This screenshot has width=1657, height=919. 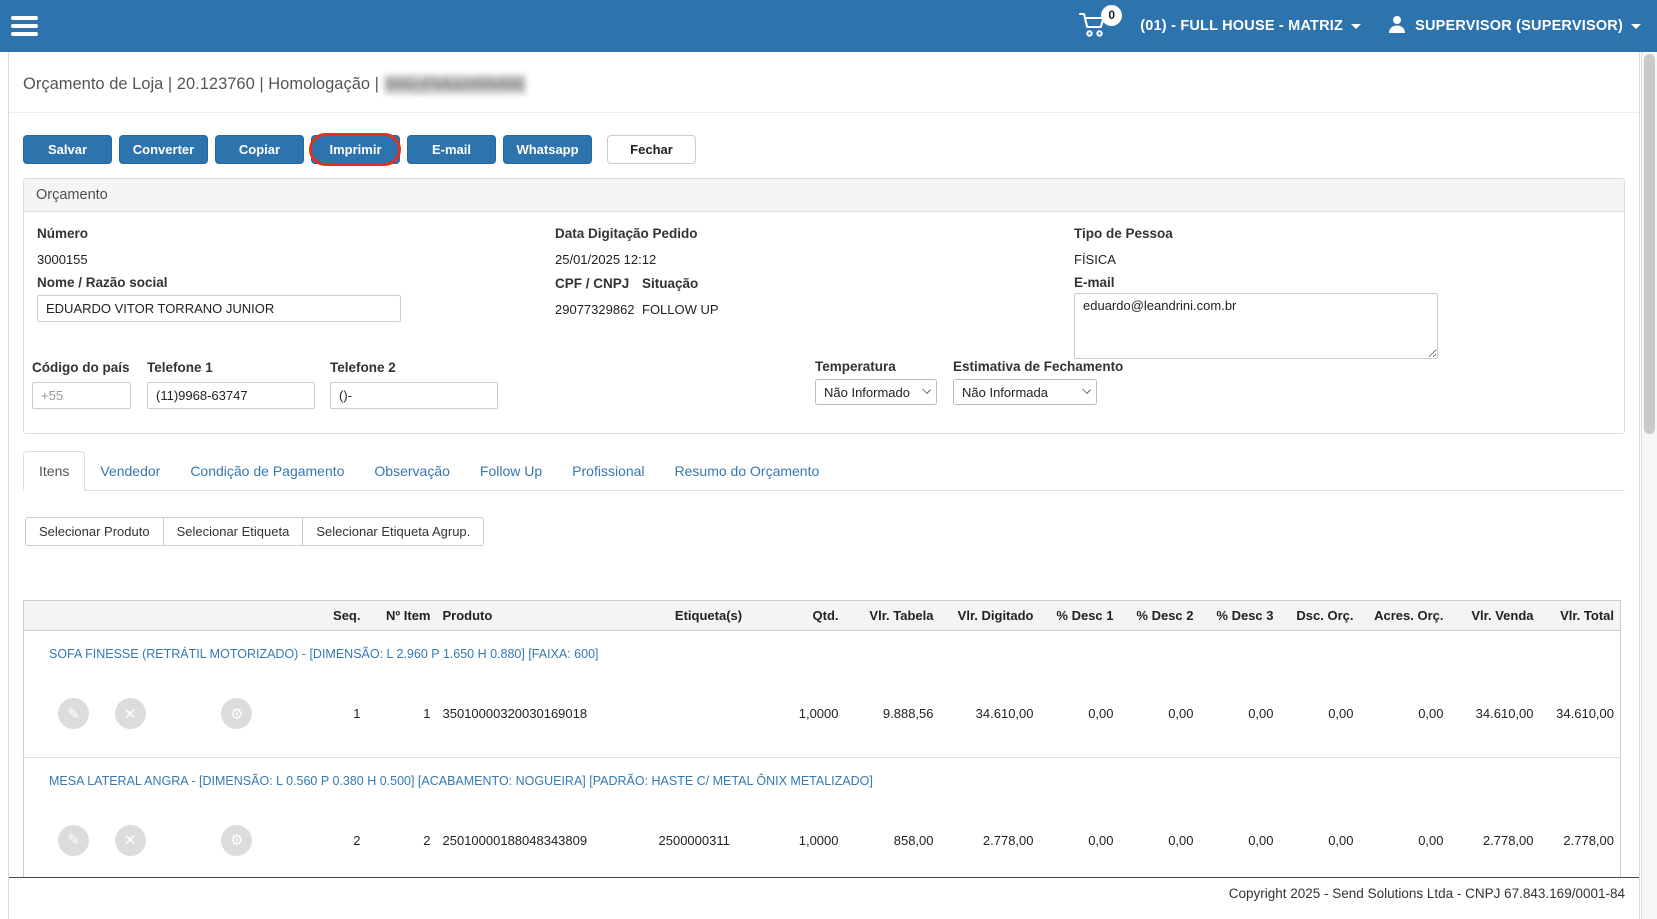 I want to click on col-item: Nº Item, so click(x=401, y=615).